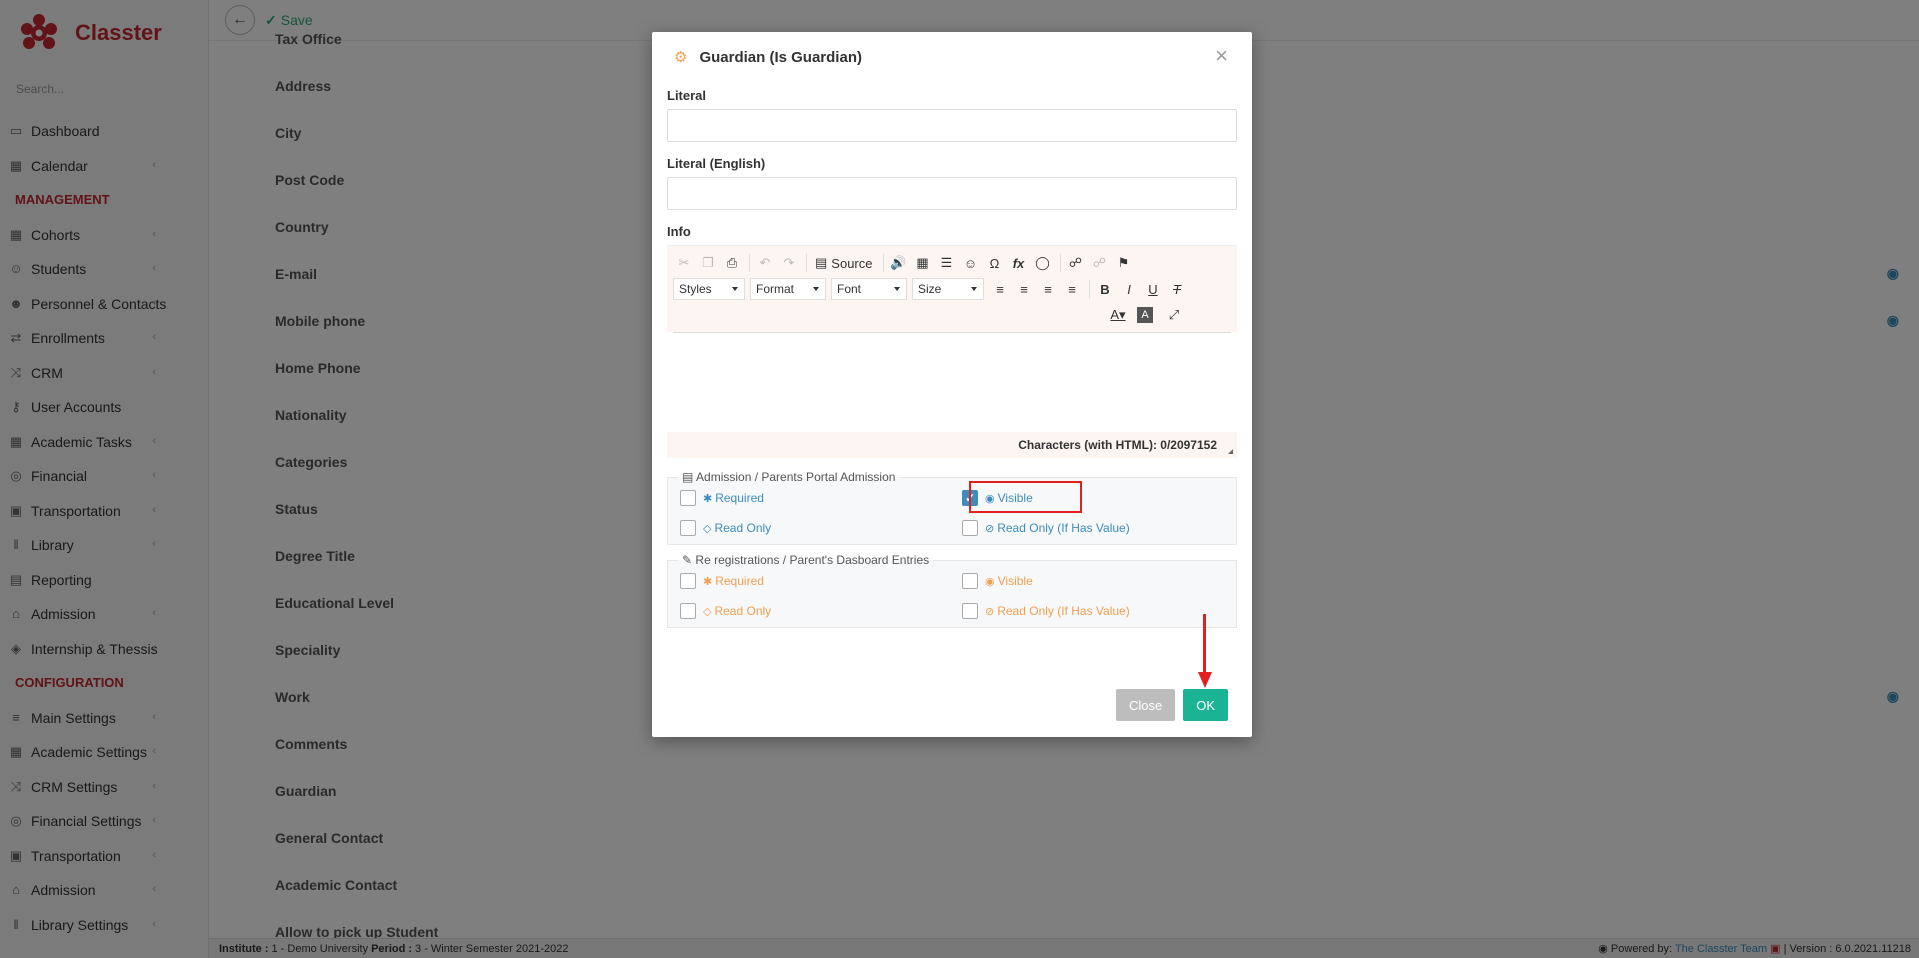 The image size is (1919, 958). I want to click on portal-user-icon: ▤, so click(688, 477).